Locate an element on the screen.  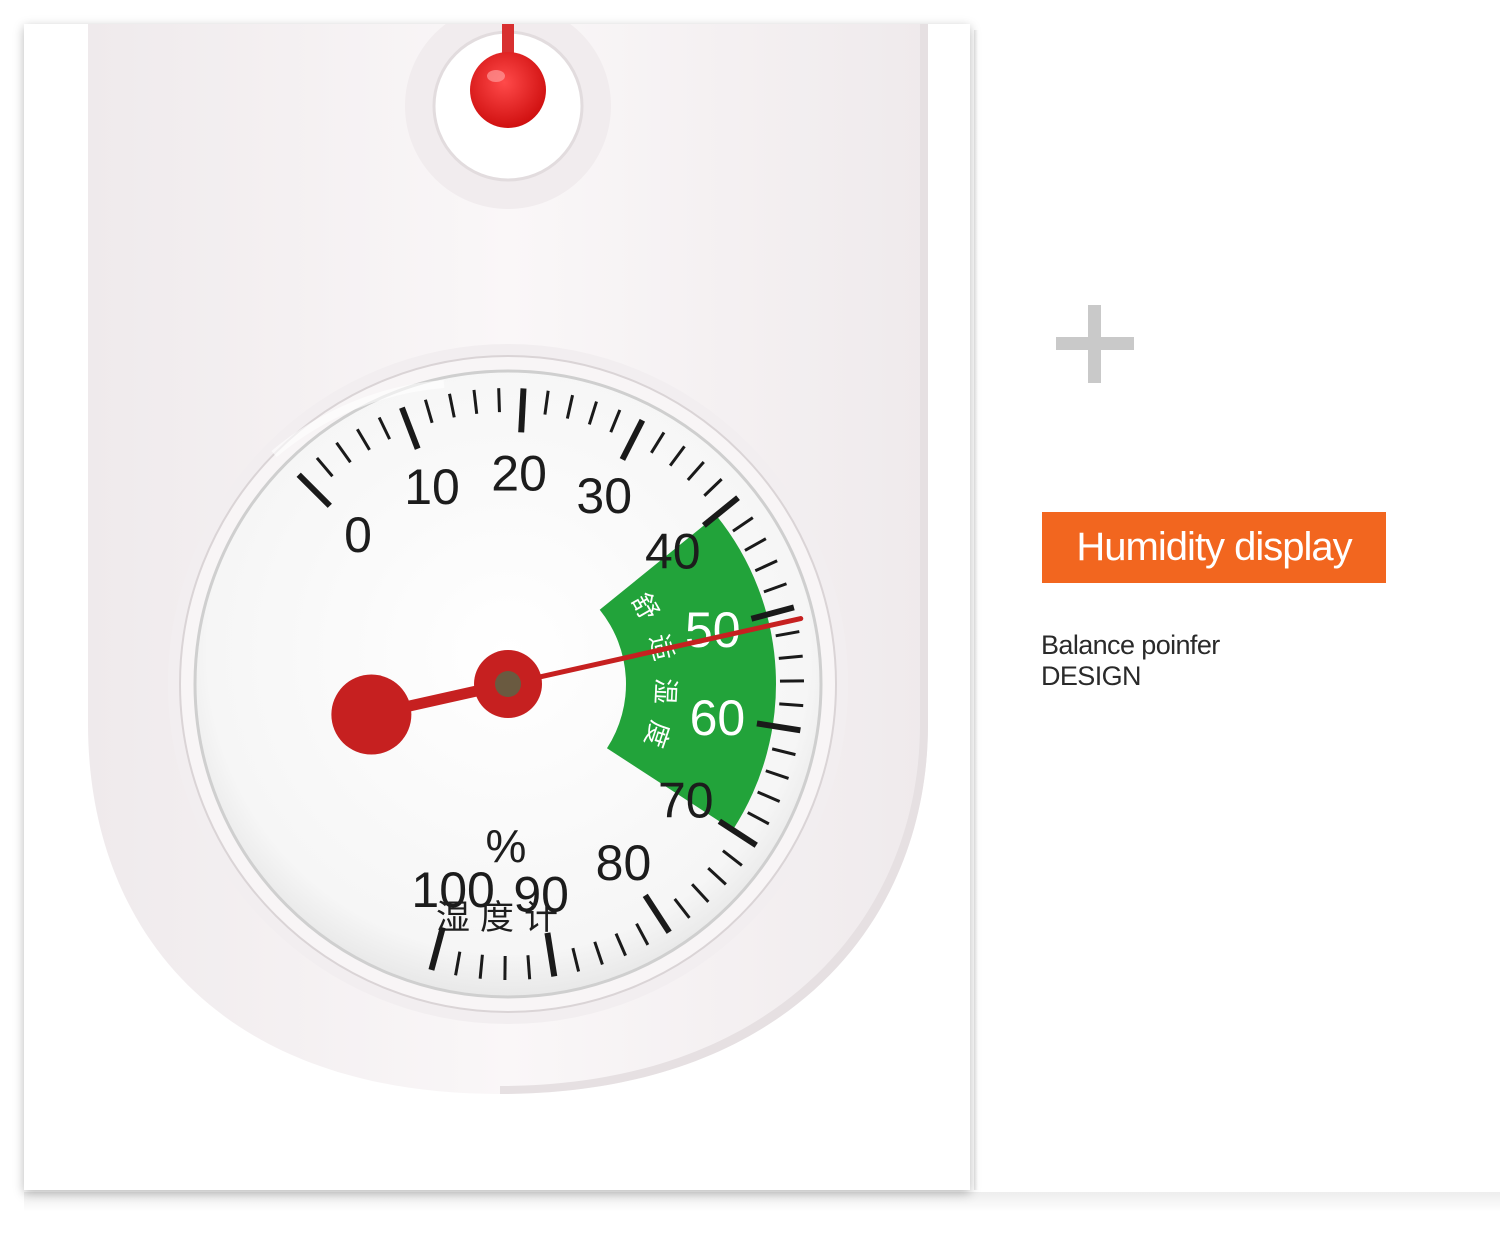
feature-caption: Balance poinfer DESIGN is located at coordinates (1130, 661).